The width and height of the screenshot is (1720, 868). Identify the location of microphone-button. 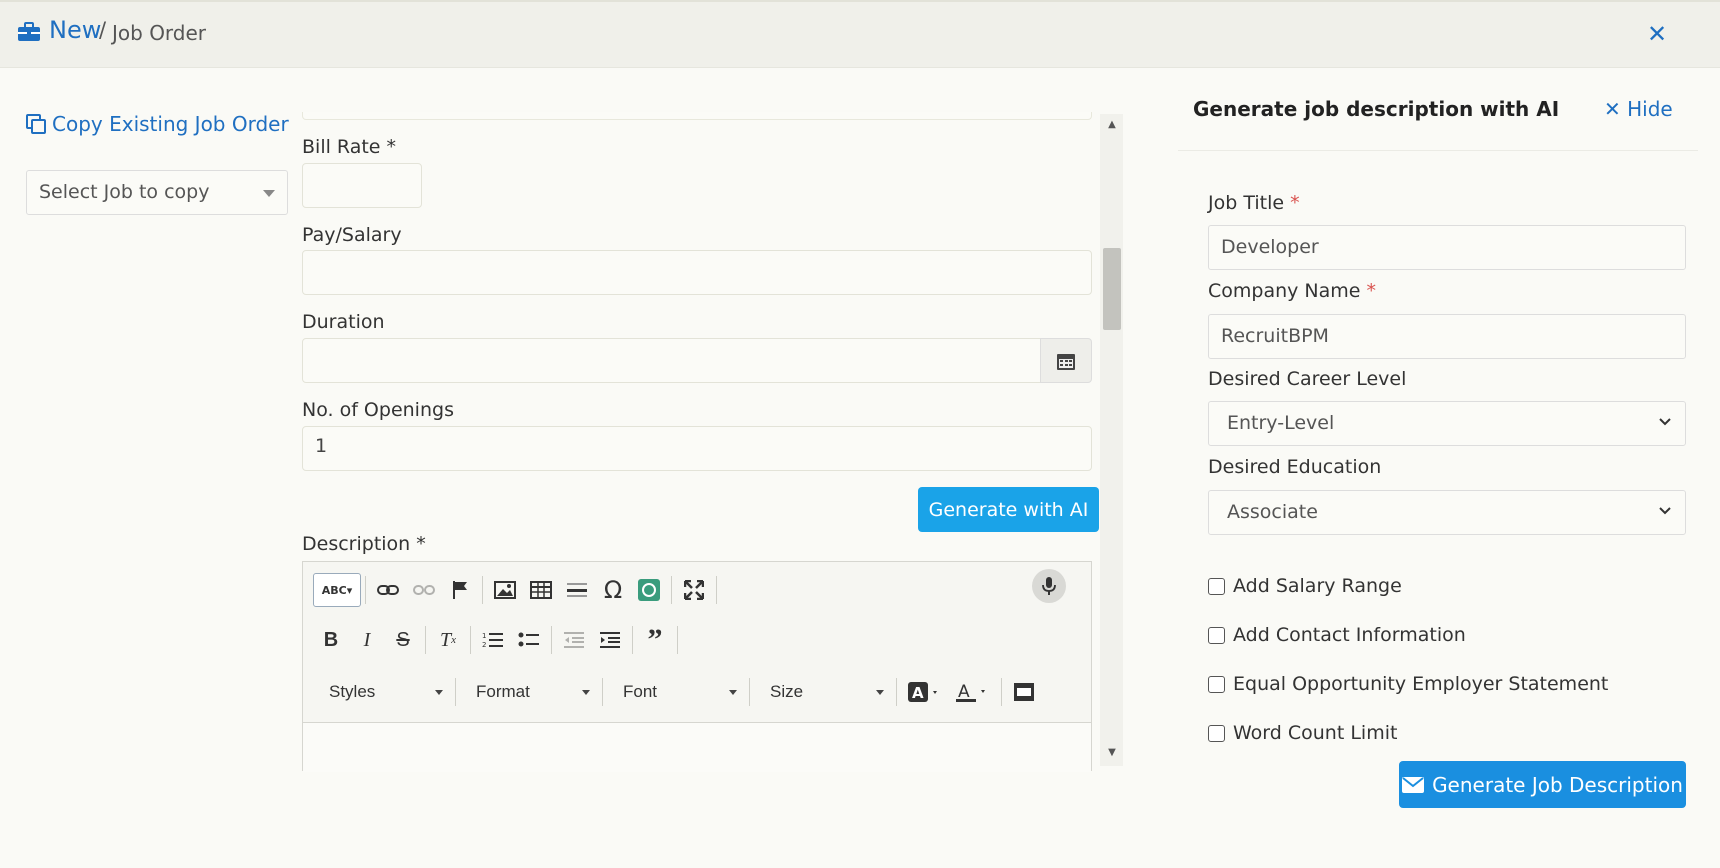
(1049, 586).